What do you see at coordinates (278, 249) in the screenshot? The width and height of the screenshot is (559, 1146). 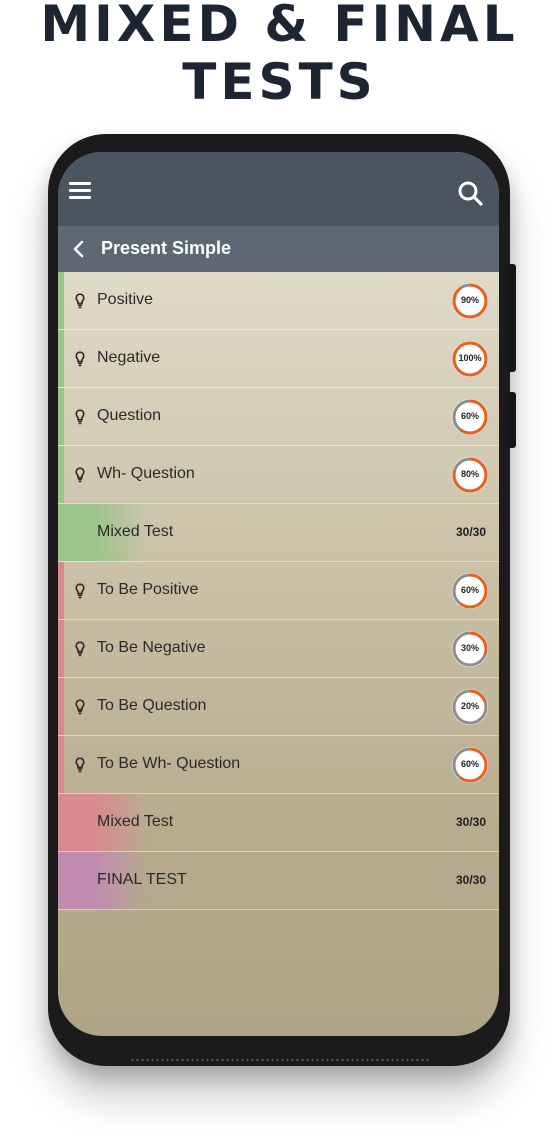 I see `section-header: Present Simple` at bounding box center [278, 249].